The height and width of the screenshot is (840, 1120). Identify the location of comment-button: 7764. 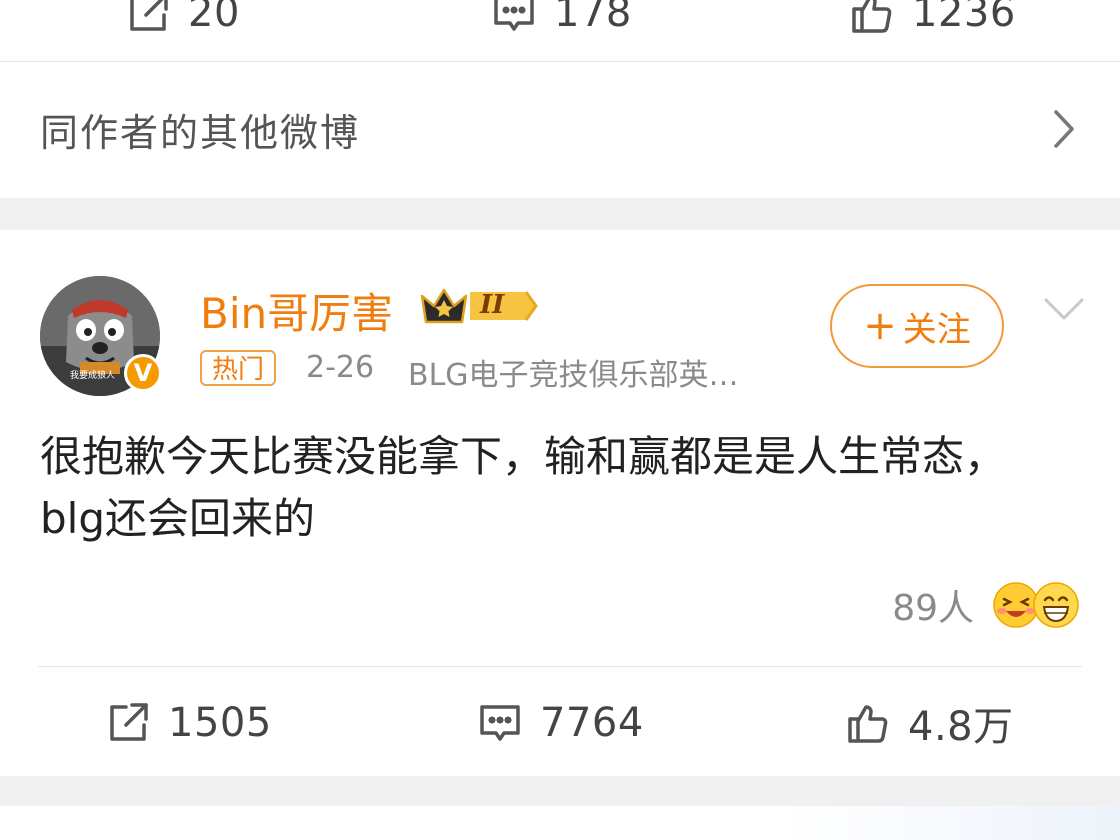
(560, 723).